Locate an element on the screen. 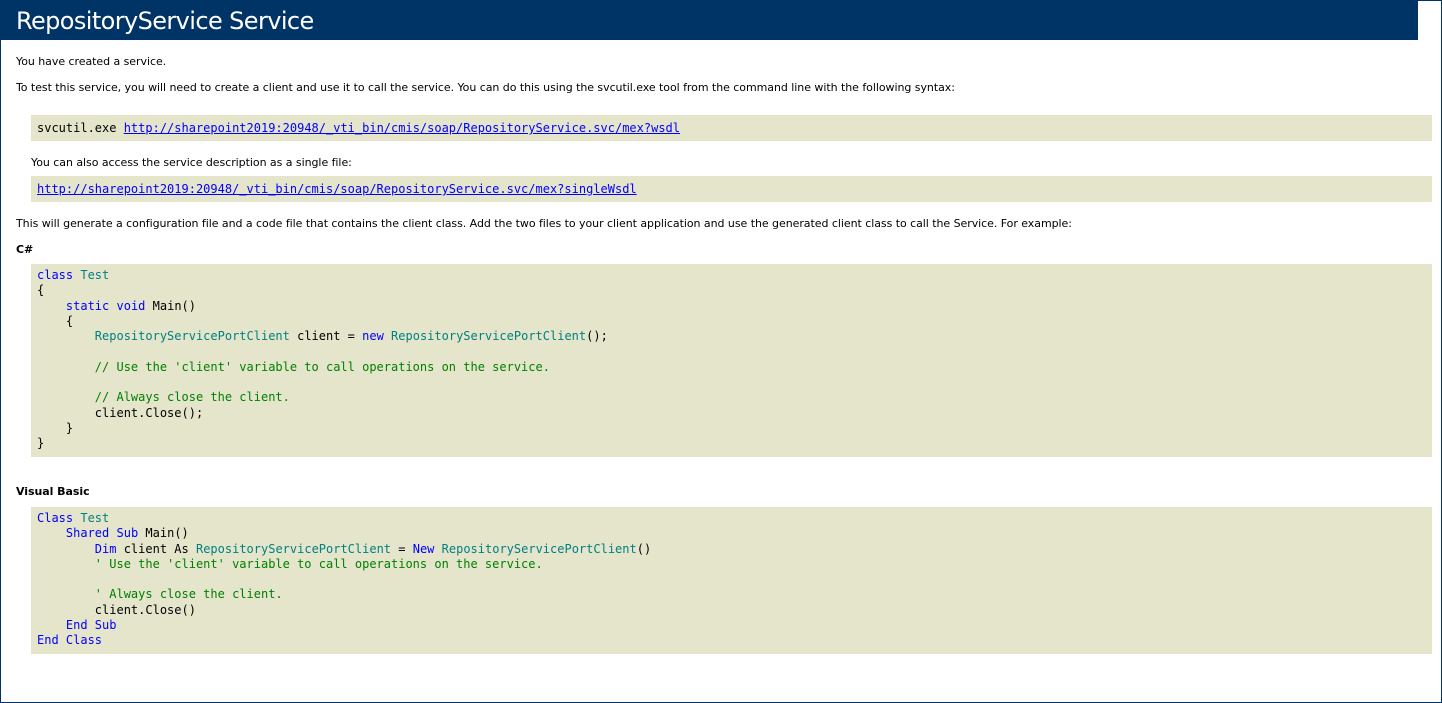 The height and width of the screenshot is (703, 1442). code-line: static void Main() is located at coordinates (734, 306).